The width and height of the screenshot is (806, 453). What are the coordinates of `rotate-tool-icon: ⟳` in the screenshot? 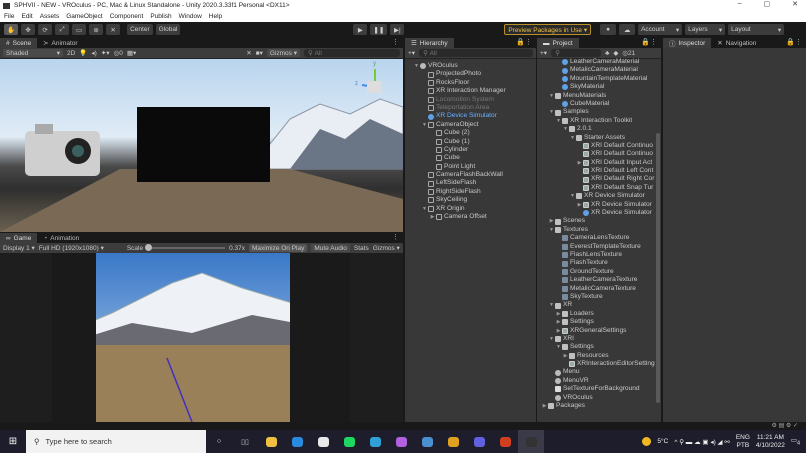 It's located at (45, 29).